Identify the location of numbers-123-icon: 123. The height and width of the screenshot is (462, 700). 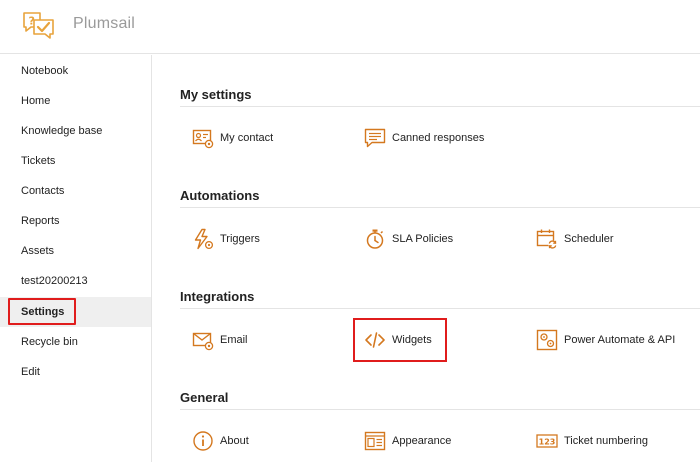
(547, 441).